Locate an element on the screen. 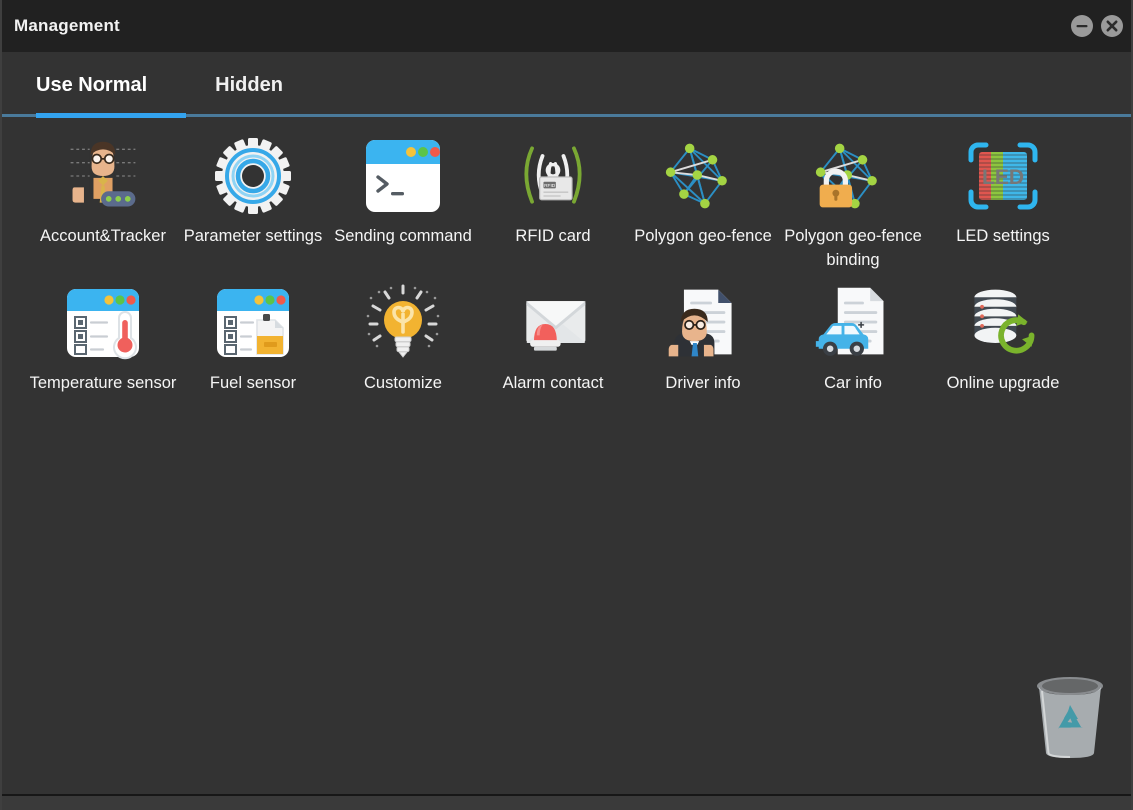 The image size is (1133, 810). module-polygon-geofence: Polygon geo-fence is located at coordinates (703, 204).